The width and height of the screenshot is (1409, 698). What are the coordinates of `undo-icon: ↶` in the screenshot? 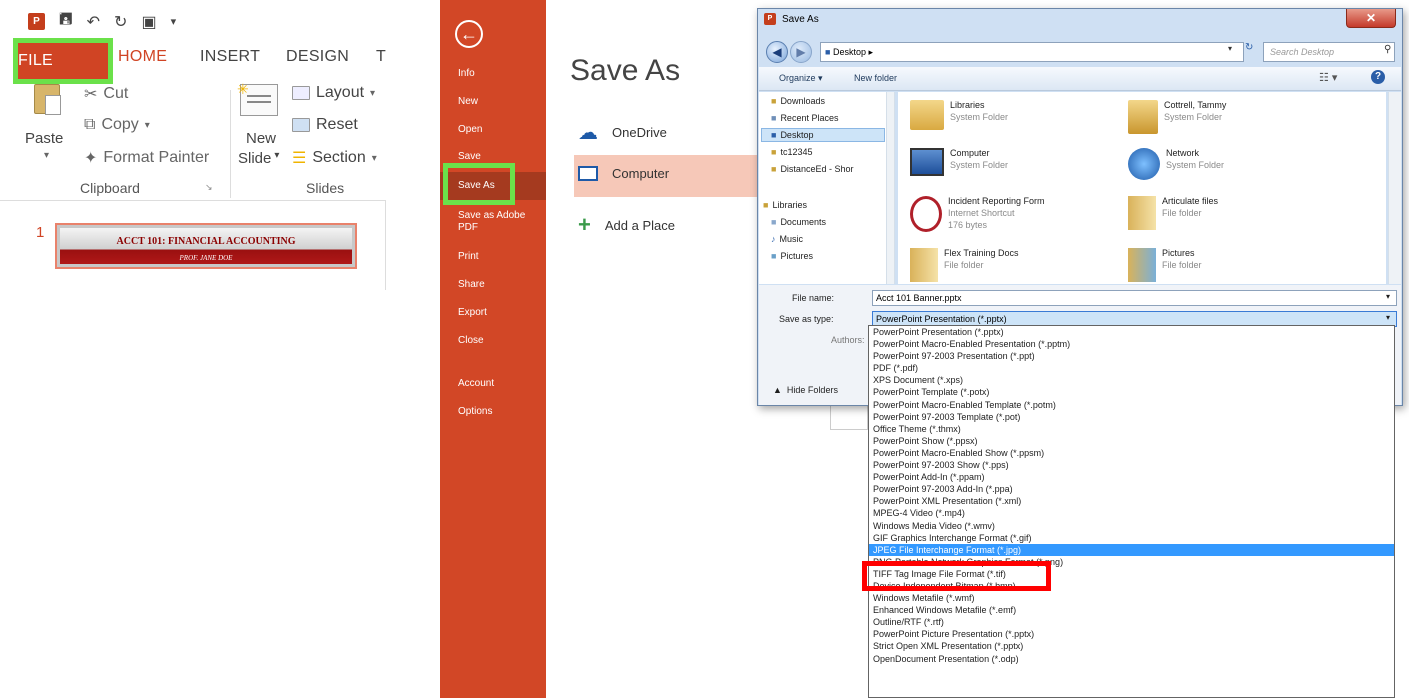 It's located at (93, 22).